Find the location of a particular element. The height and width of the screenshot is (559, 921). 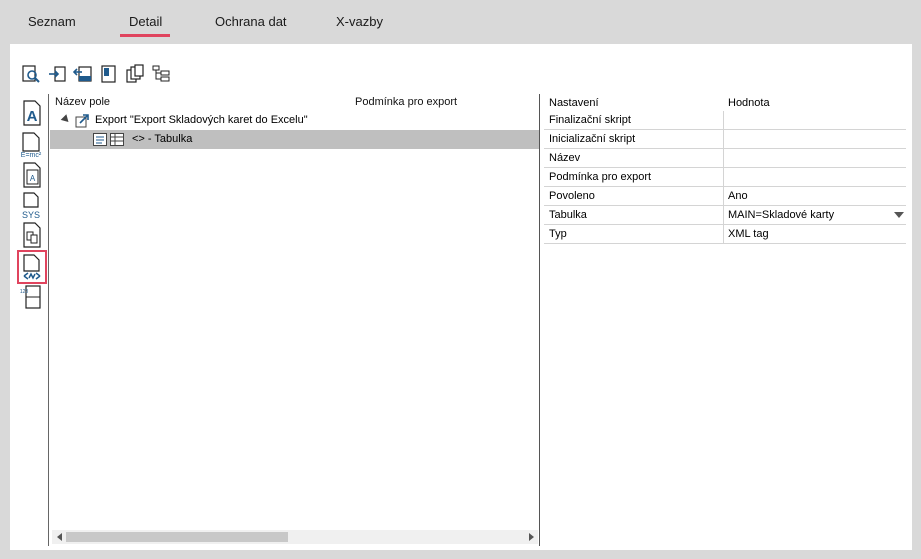

insert-left-icon is located at coordinates (82, 74).